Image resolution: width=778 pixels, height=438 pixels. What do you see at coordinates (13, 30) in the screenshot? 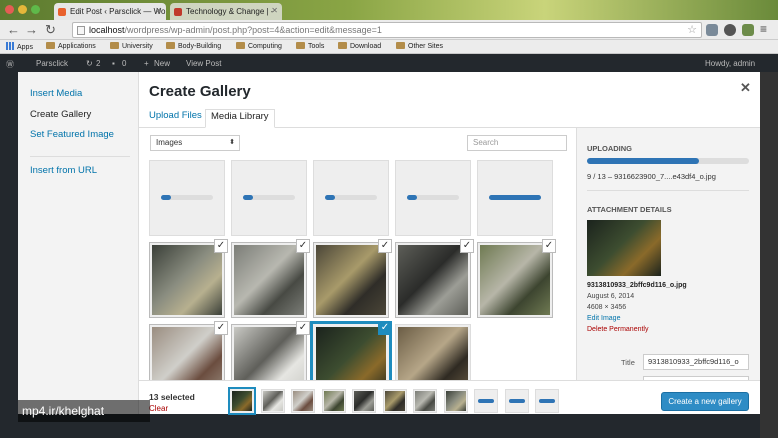
I see `back-arrow-icon: ←` at bounding box center [13, 30].